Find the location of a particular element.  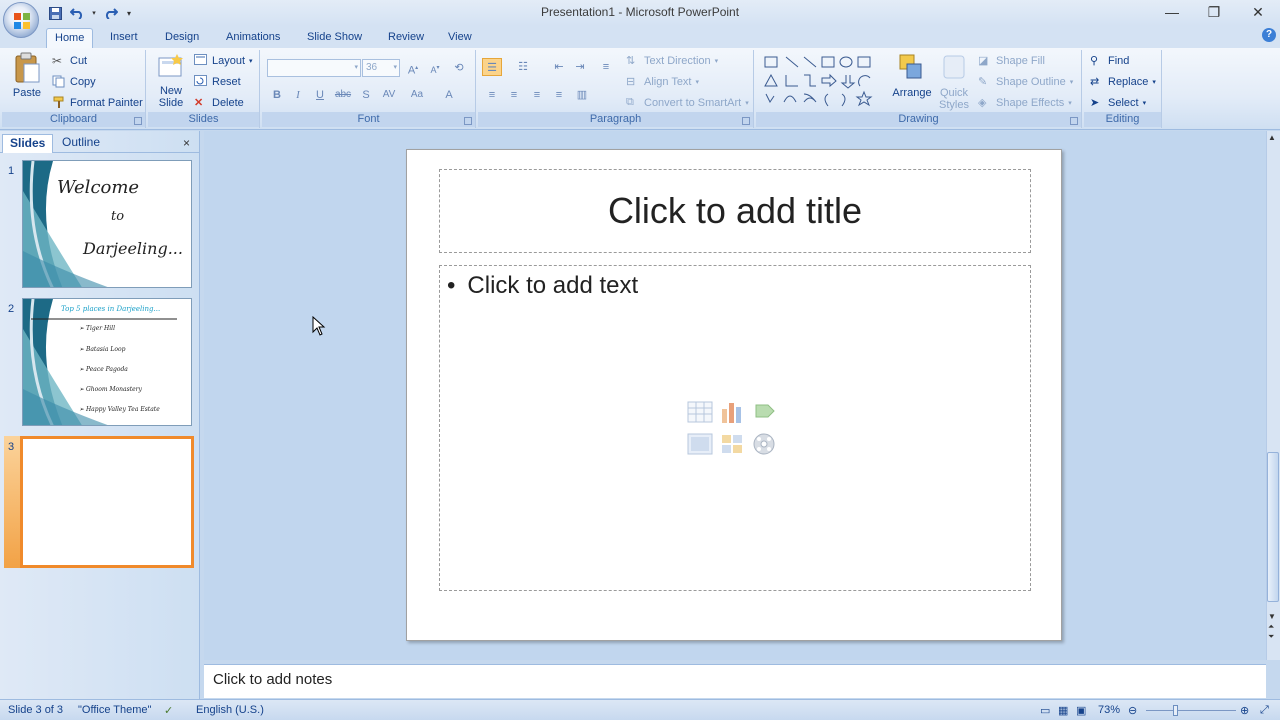

scroll-up-icon: ▲ is located at coordinates (1272, 137).